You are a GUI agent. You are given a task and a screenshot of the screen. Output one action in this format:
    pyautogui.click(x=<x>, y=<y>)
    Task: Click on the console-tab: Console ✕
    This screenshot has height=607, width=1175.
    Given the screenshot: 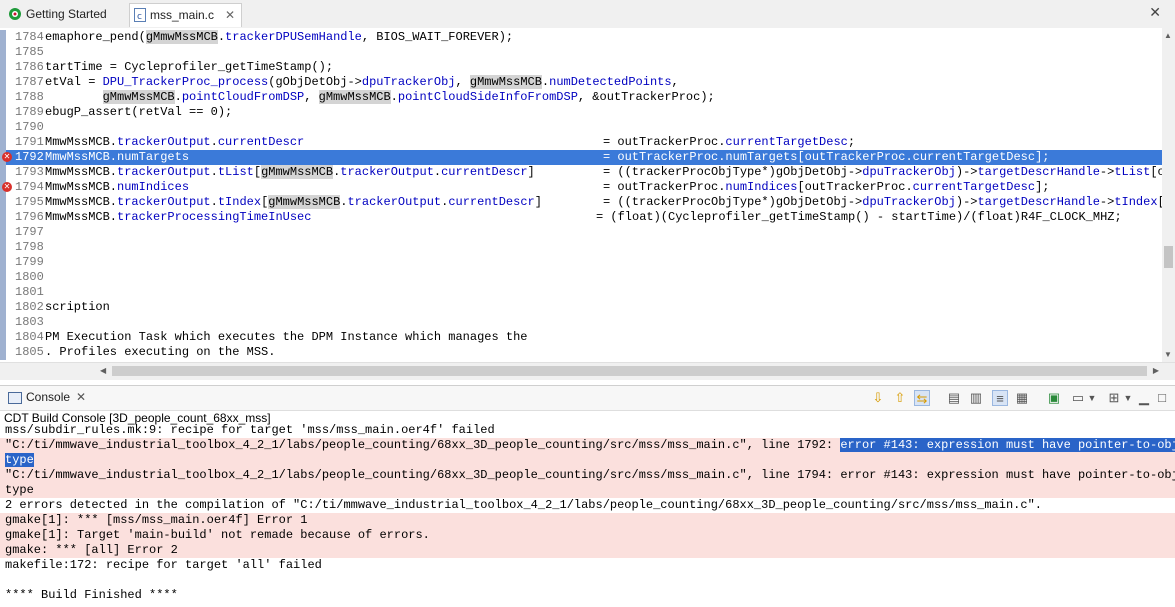 What is the action you would take?
    pyautogui.click(x=47, y=397)
    